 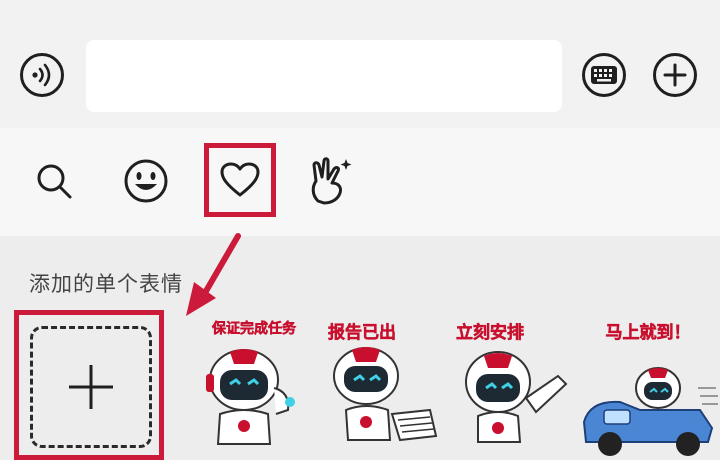 I want to click on pointer-arrow-icon, so click(x=213, y=274).